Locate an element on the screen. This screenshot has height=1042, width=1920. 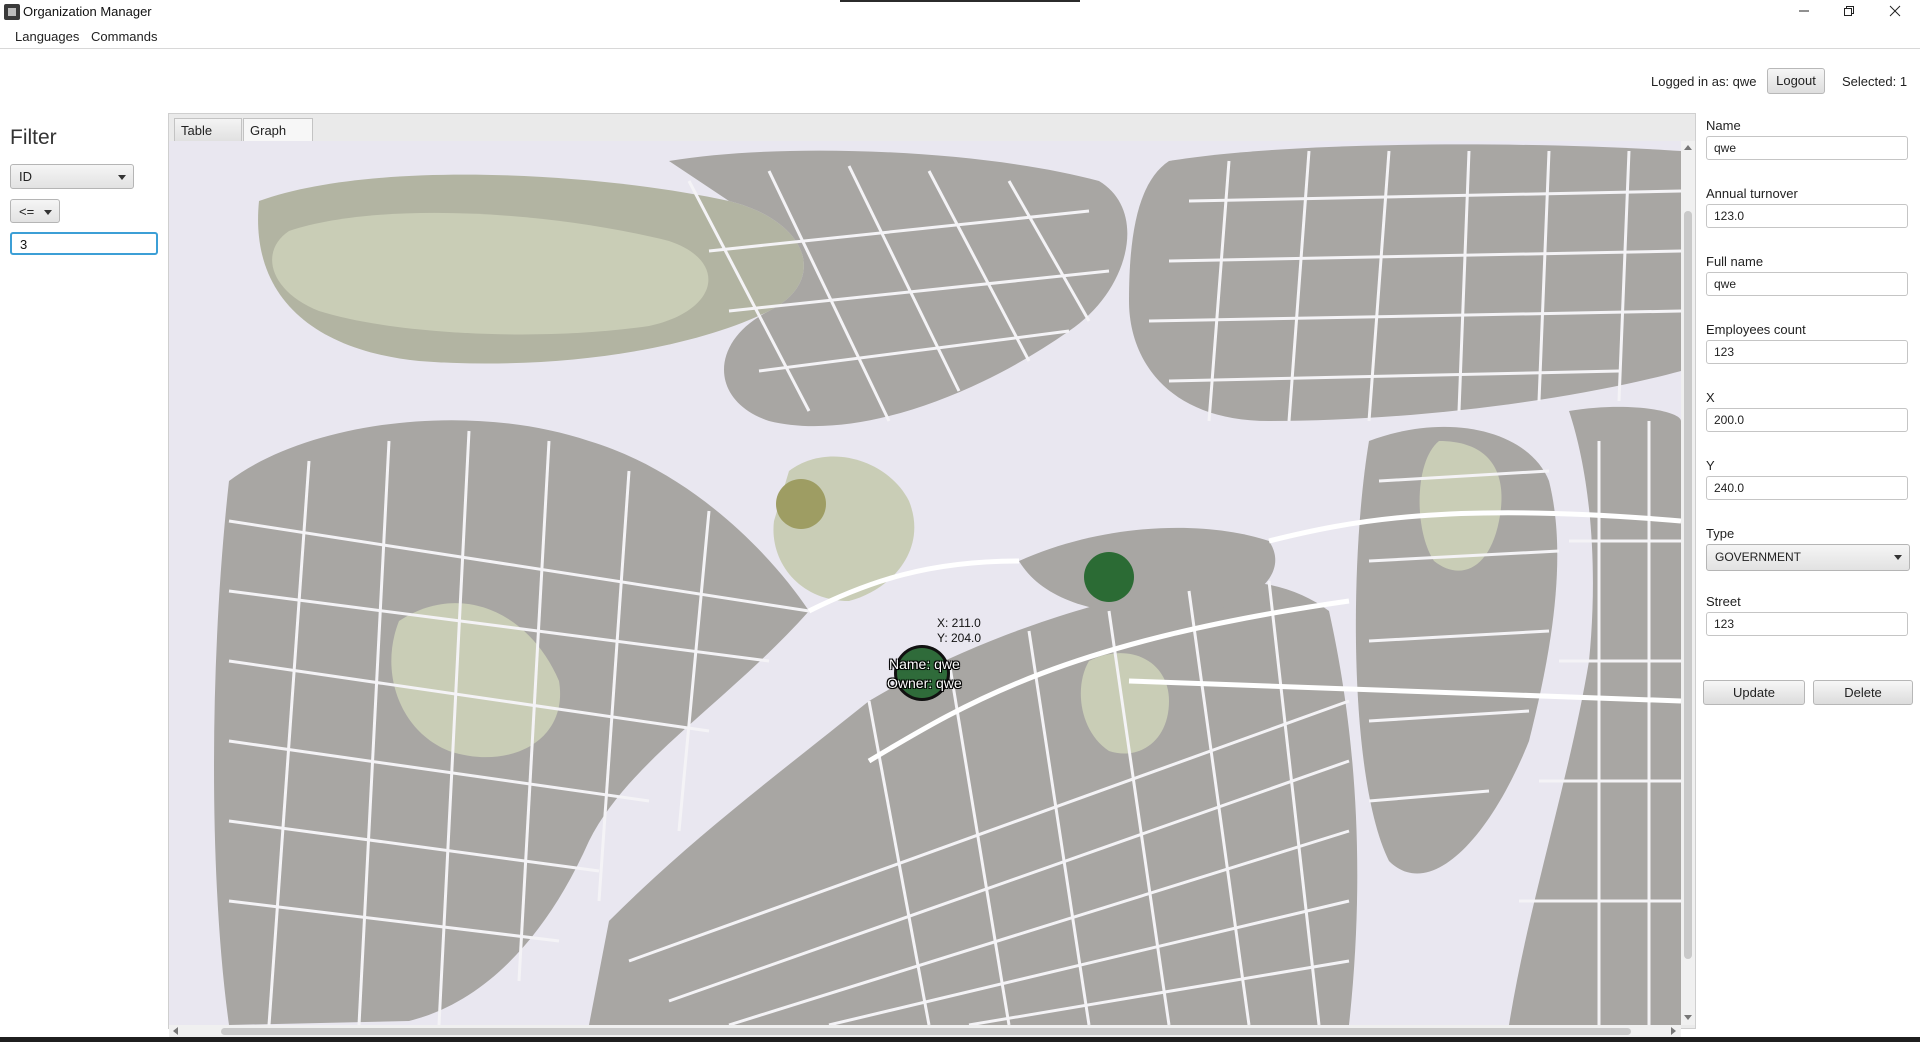
employees-count-input: 123 is located at coordinates (1807, 352).